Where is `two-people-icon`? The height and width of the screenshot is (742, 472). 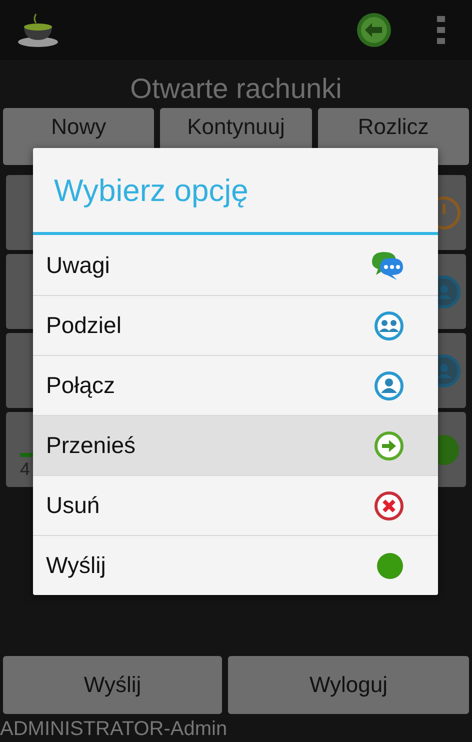
two-people-icon is located at coordinates (389, 325).